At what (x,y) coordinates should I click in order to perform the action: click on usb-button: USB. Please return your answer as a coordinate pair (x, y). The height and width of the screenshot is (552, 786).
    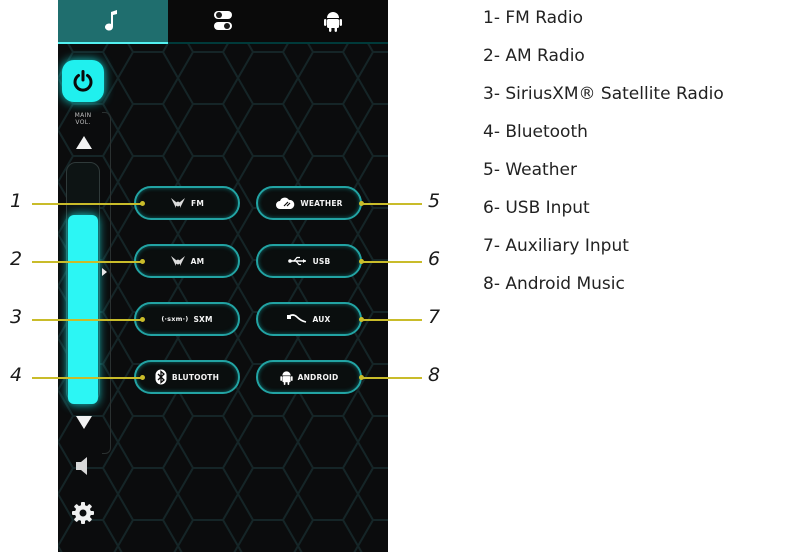
    Looking at the image, I should click on (309, 261).